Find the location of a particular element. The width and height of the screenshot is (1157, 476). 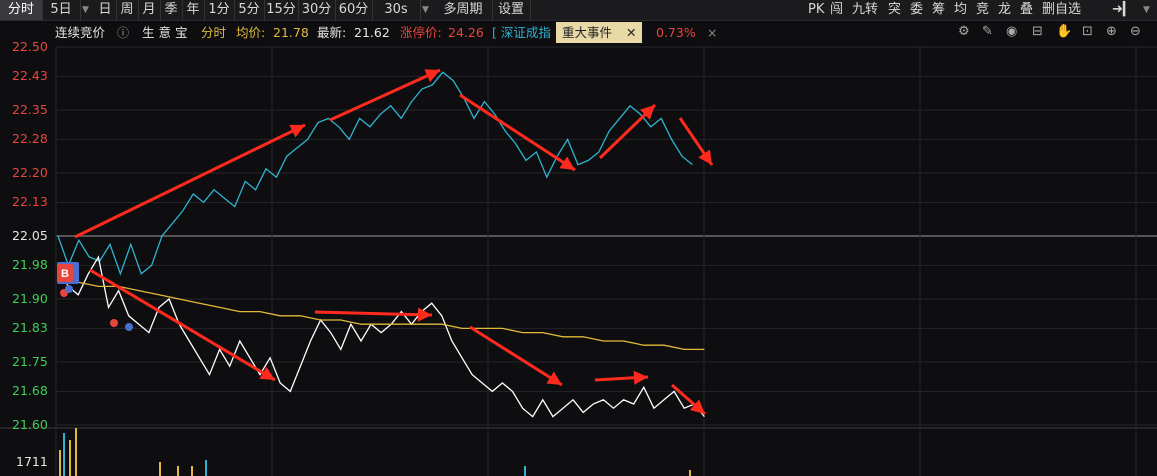

buy-marker-label: B is located at coordinates (65, 274).